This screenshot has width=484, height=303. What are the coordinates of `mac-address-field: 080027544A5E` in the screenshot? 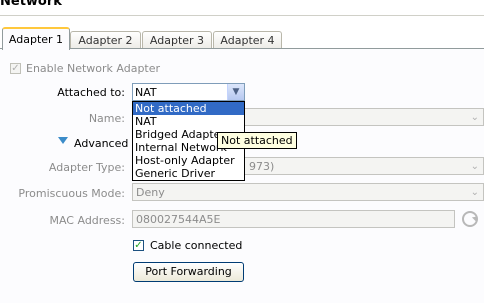 It's located at (293, 219).